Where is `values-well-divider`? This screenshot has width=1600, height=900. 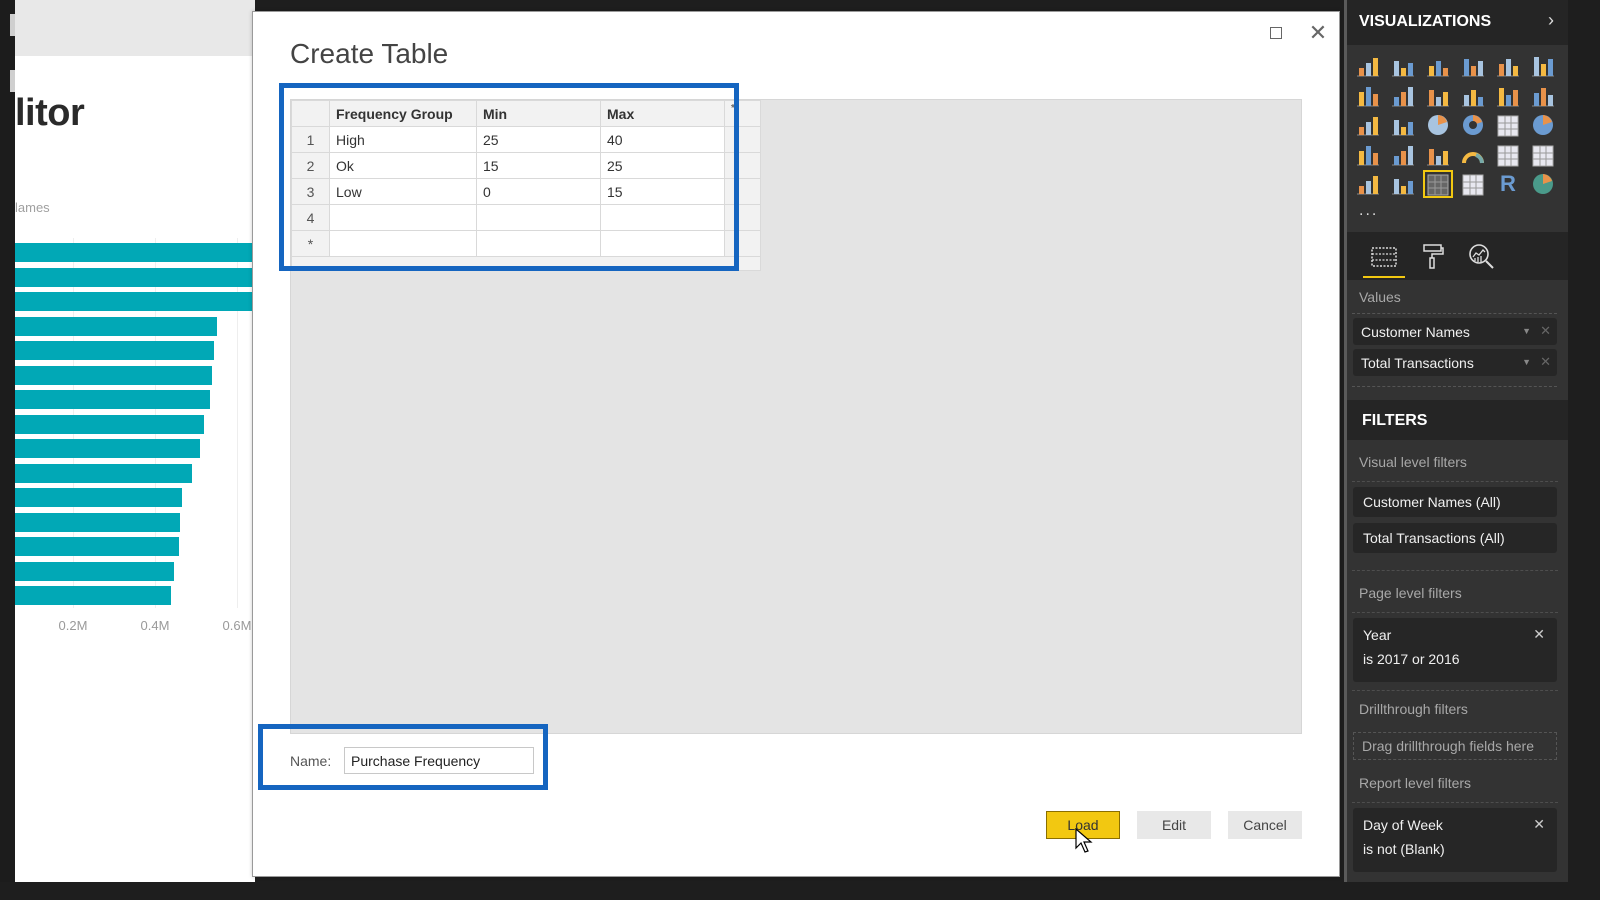 values-well-divider is located at coordinates (1454, 313).